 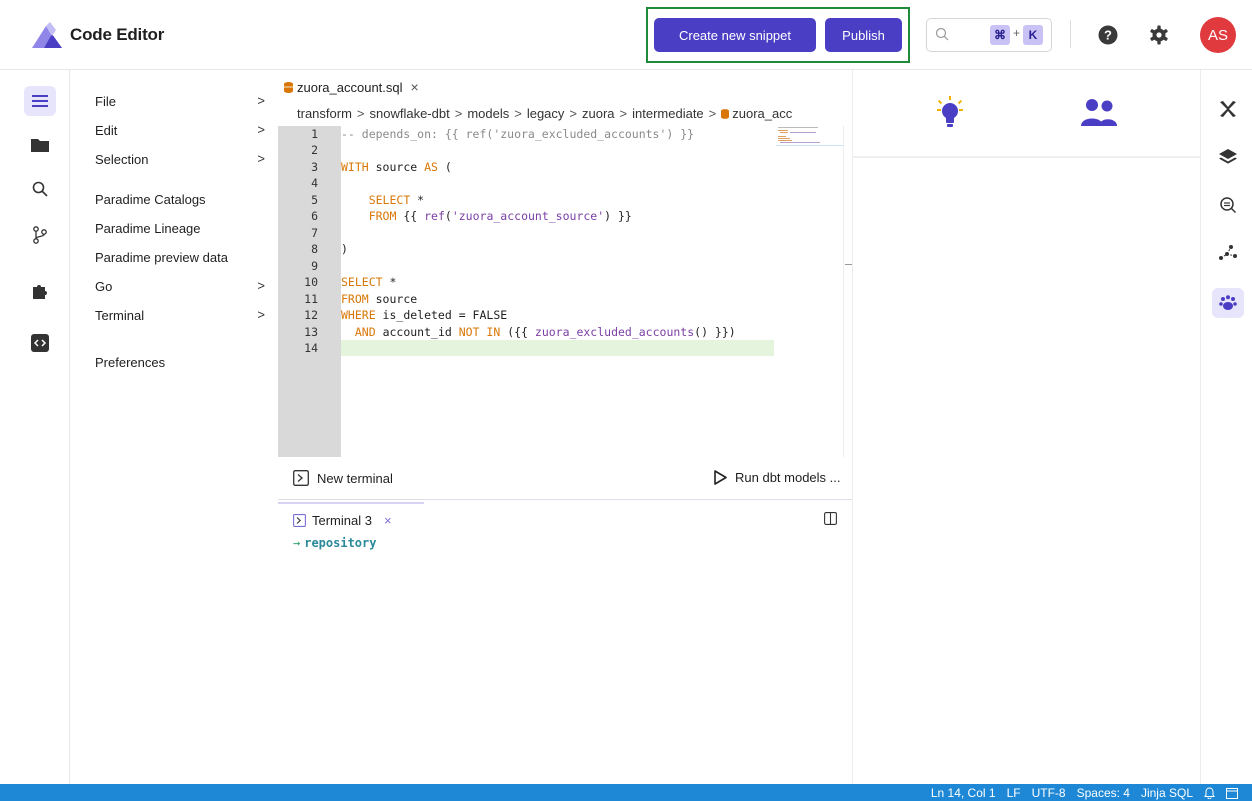 What do you see at coordinates (471, 216) in the screenshot?
I see `code-line: 6 FROM {{ ref('zuora_account_source') }}` at bounding box center [471, 216].